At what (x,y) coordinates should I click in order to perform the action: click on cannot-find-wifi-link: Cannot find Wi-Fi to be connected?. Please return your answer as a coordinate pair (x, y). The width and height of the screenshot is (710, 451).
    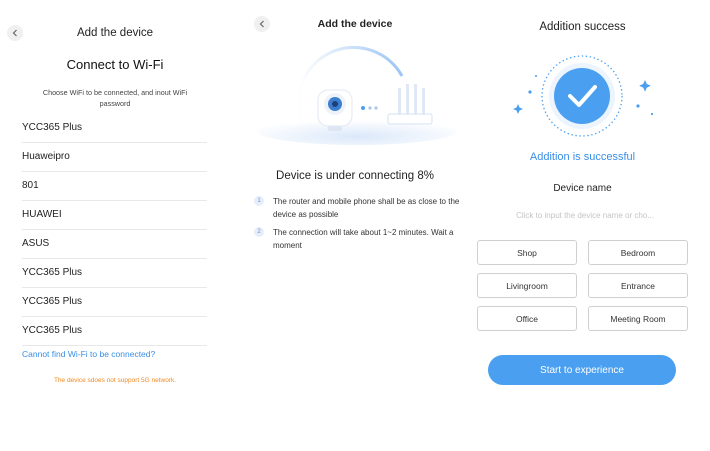
    Looking at the image, I should click on (88, 354).